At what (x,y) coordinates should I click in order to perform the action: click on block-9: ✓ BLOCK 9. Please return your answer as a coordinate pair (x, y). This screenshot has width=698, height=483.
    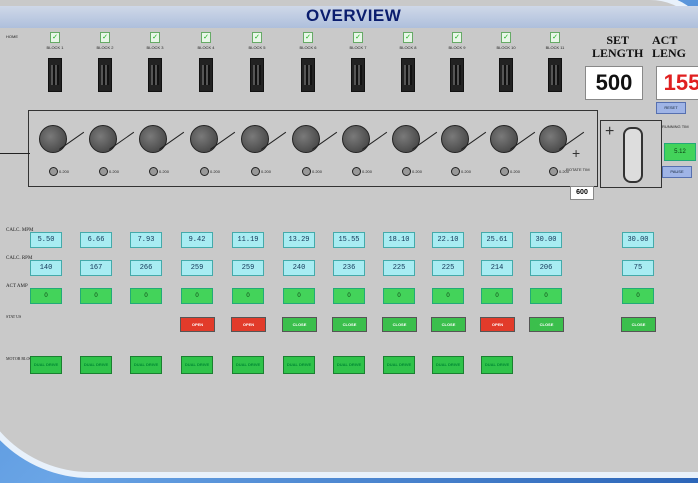
    Looking at the image, I should click on (457, 62).